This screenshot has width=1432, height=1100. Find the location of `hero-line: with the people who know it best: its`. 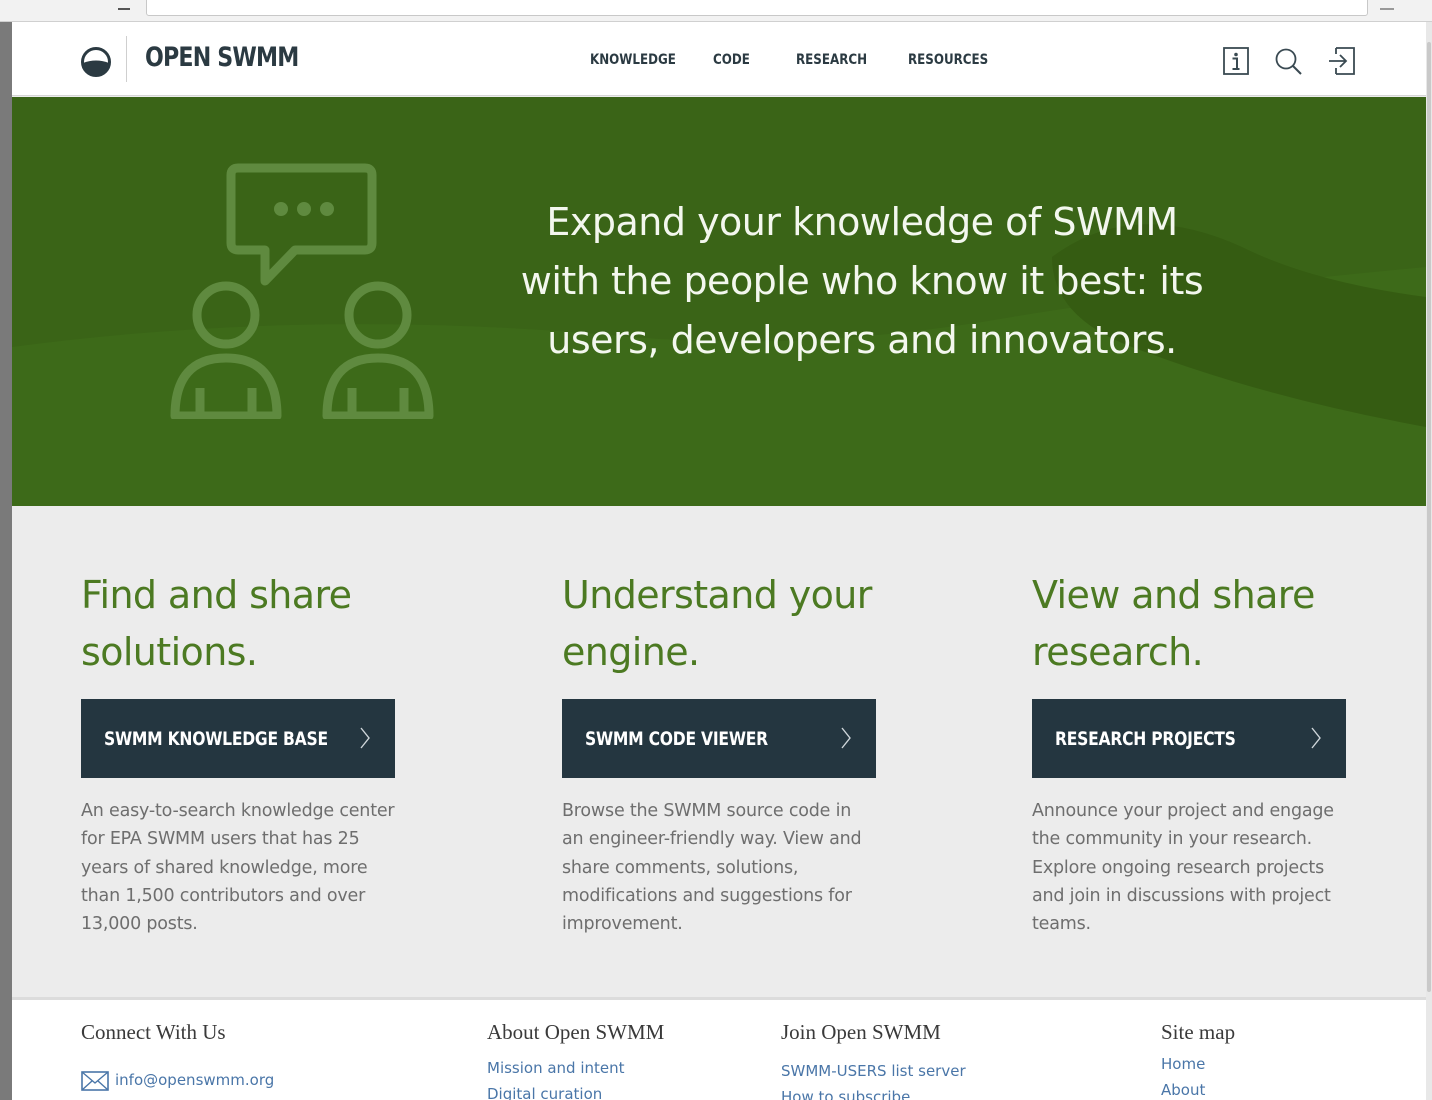

hero-line: with the people who know it best: its is located at coordinates (862, 281).